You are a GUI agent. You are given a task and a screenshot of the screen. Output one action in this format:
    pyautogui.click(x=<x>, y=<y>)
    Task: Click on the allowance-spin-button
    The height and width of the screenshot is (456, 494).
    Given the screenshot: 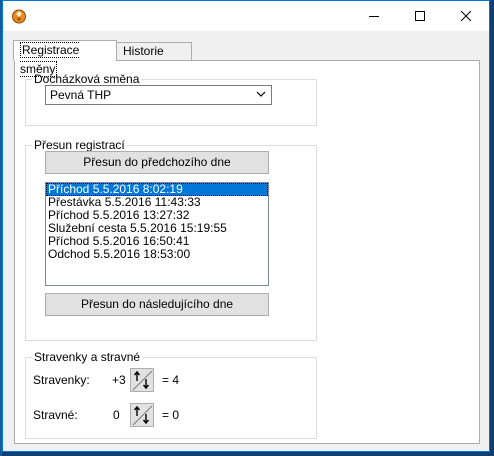 What is the action you would take?
    pyautogui.click(x=142, y=415)
    